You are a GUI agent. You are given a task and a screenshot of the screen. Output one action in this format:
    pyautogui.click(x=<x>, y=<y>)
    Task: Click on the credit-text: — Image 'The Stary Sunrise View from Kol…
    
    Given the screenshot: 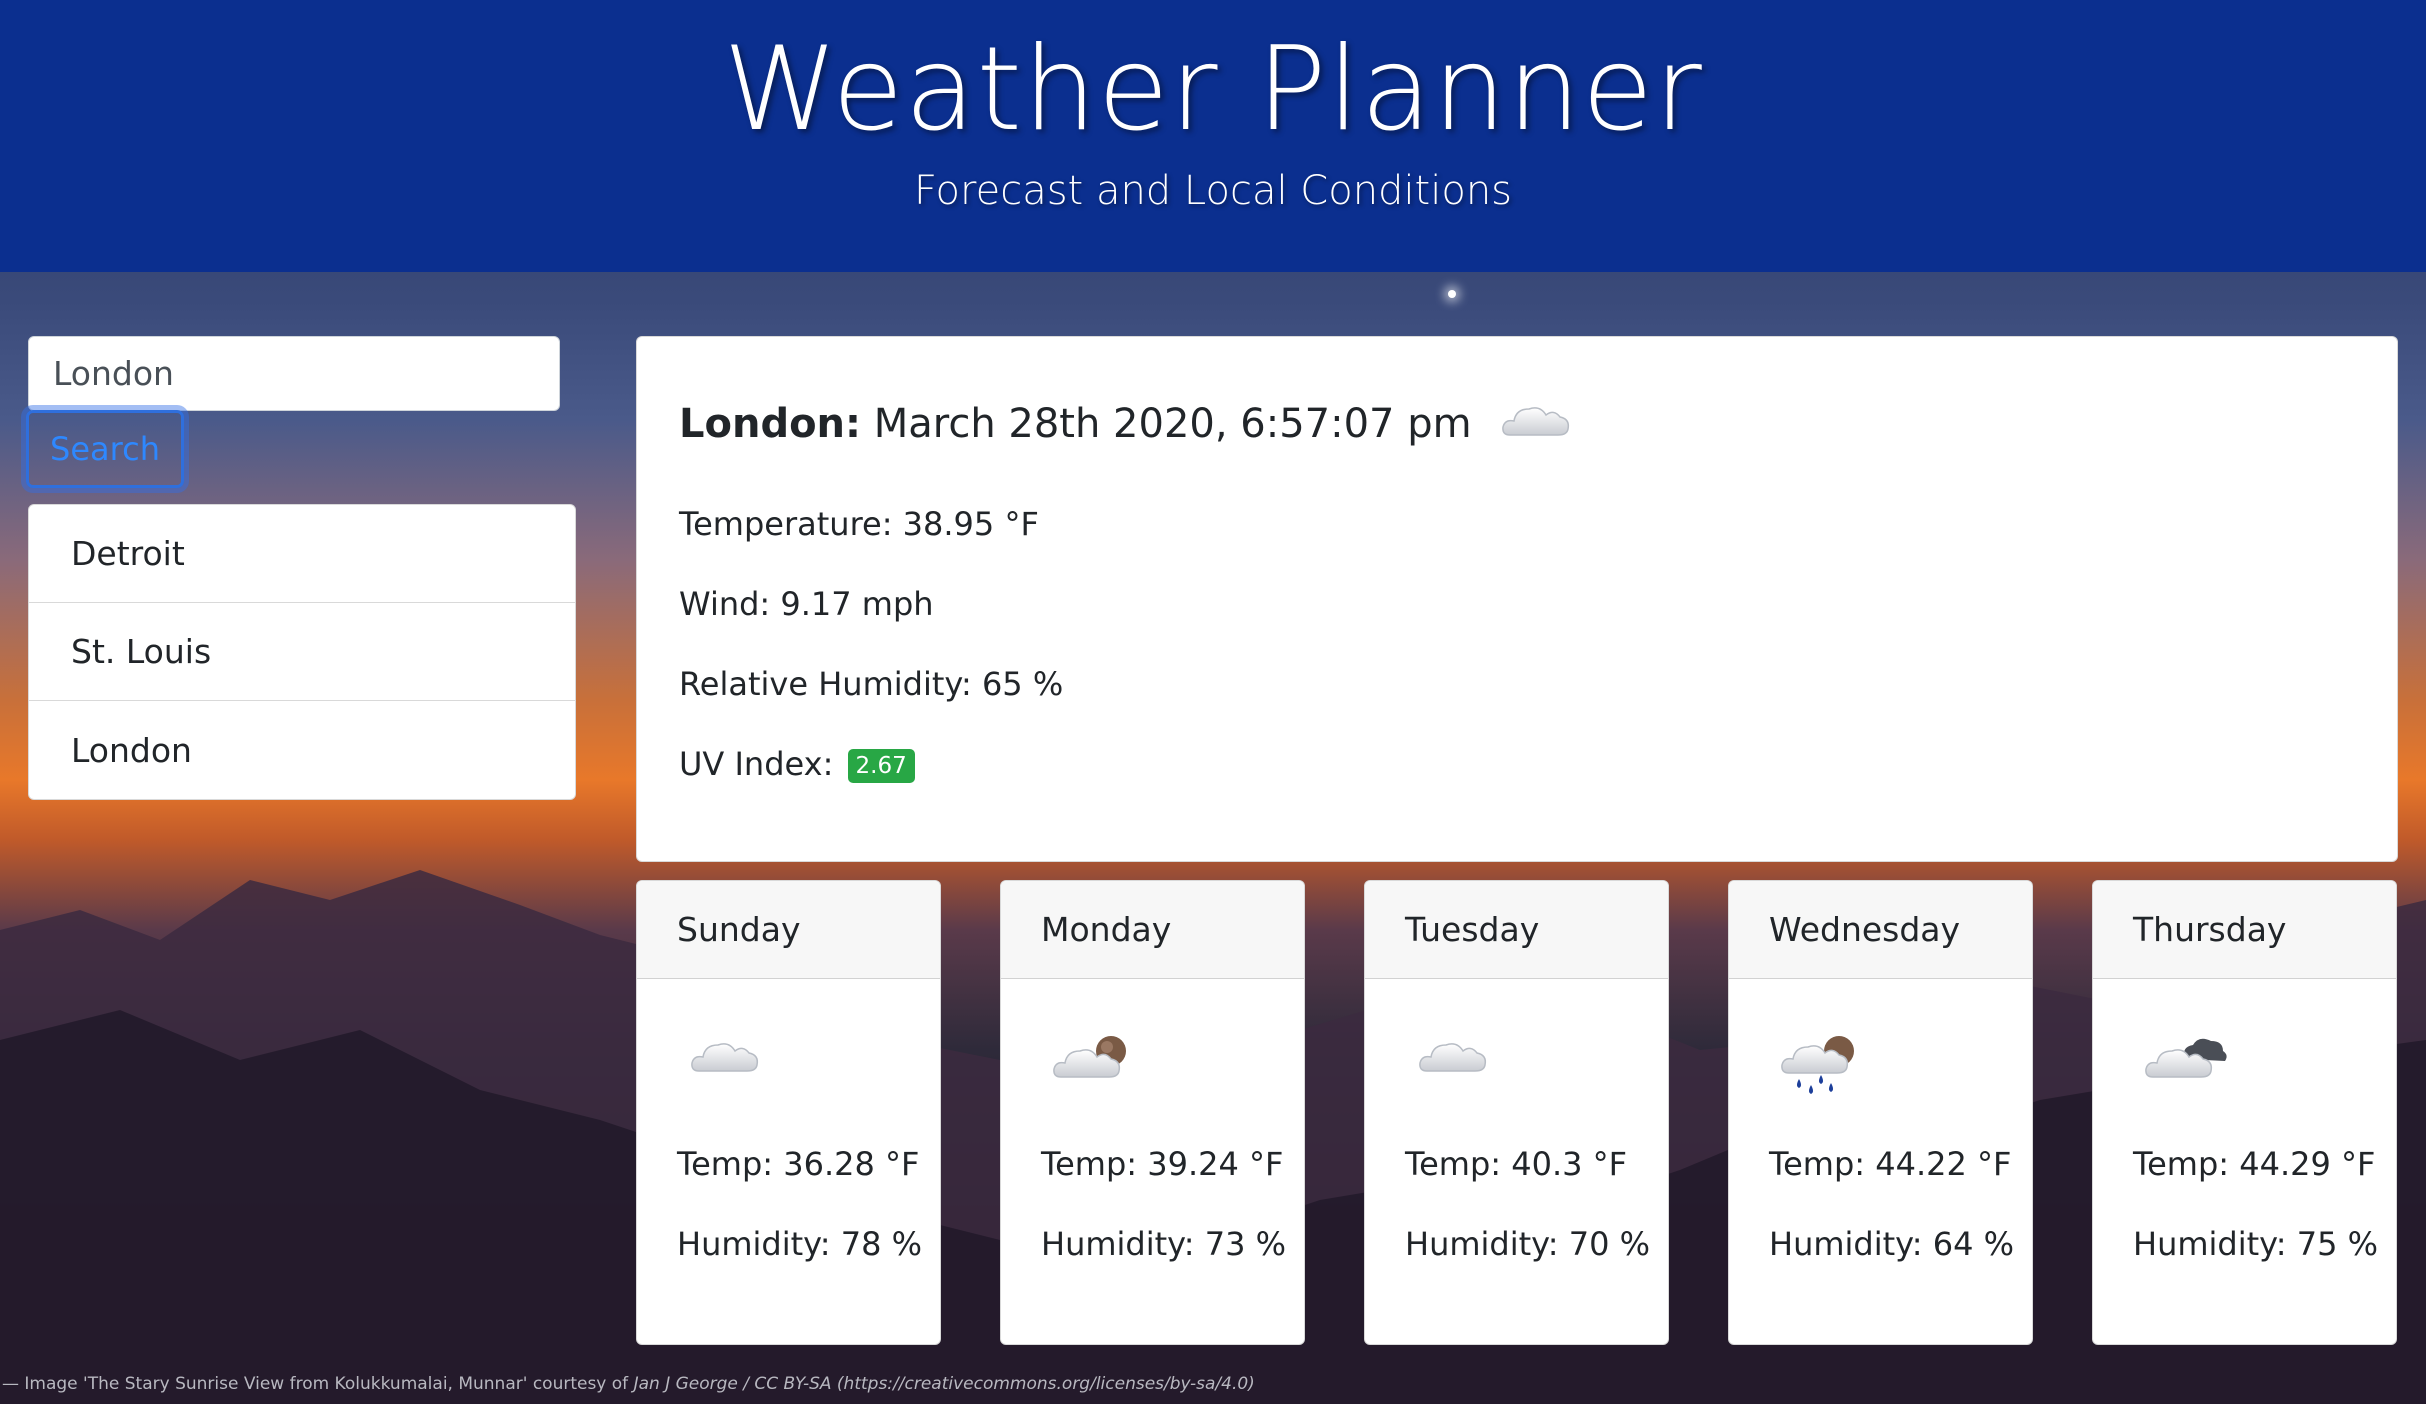 What is the action you would take?
    pyautogui.click(x=318, y=1384)
    